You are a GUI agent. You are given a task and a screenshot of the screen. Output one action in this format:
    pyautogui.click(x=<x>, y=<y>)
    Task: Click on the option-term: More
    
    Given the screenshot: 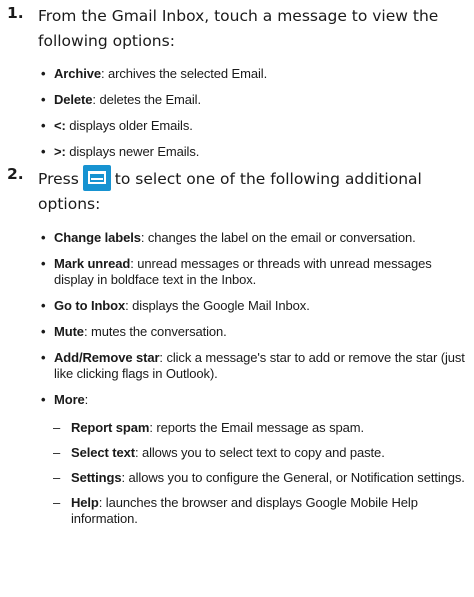 What is the action you would take?
    pyautogui.click(x=69, y=399)
    